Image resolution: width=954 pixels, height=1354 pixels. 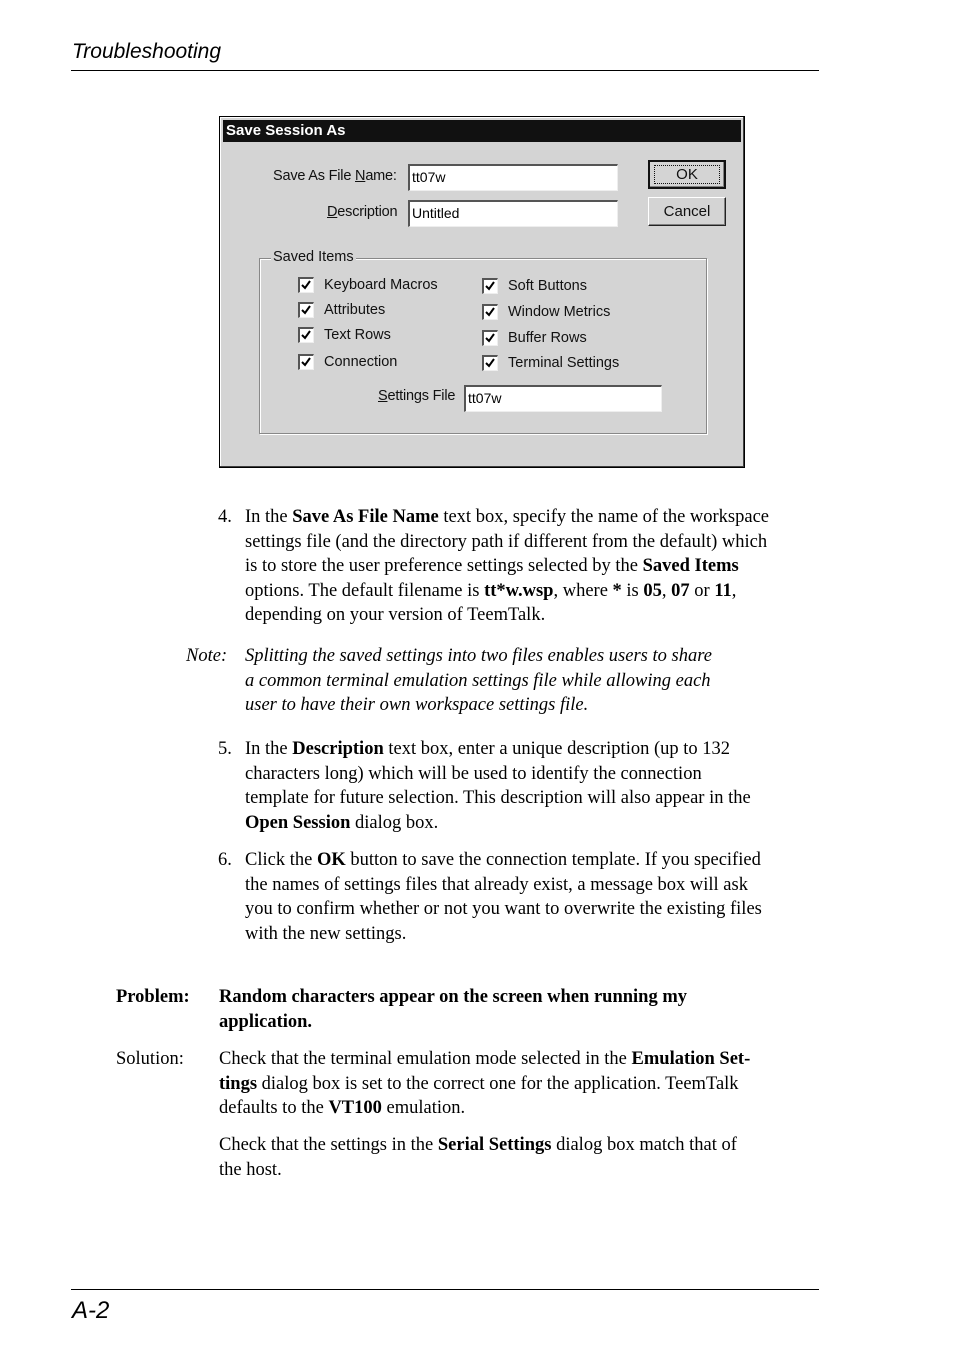 What do you see at coordinates (546, 312) in the screenshot?
I see `checkbox-window-metrics: Window Metrics` at bounding box center [546, 312].